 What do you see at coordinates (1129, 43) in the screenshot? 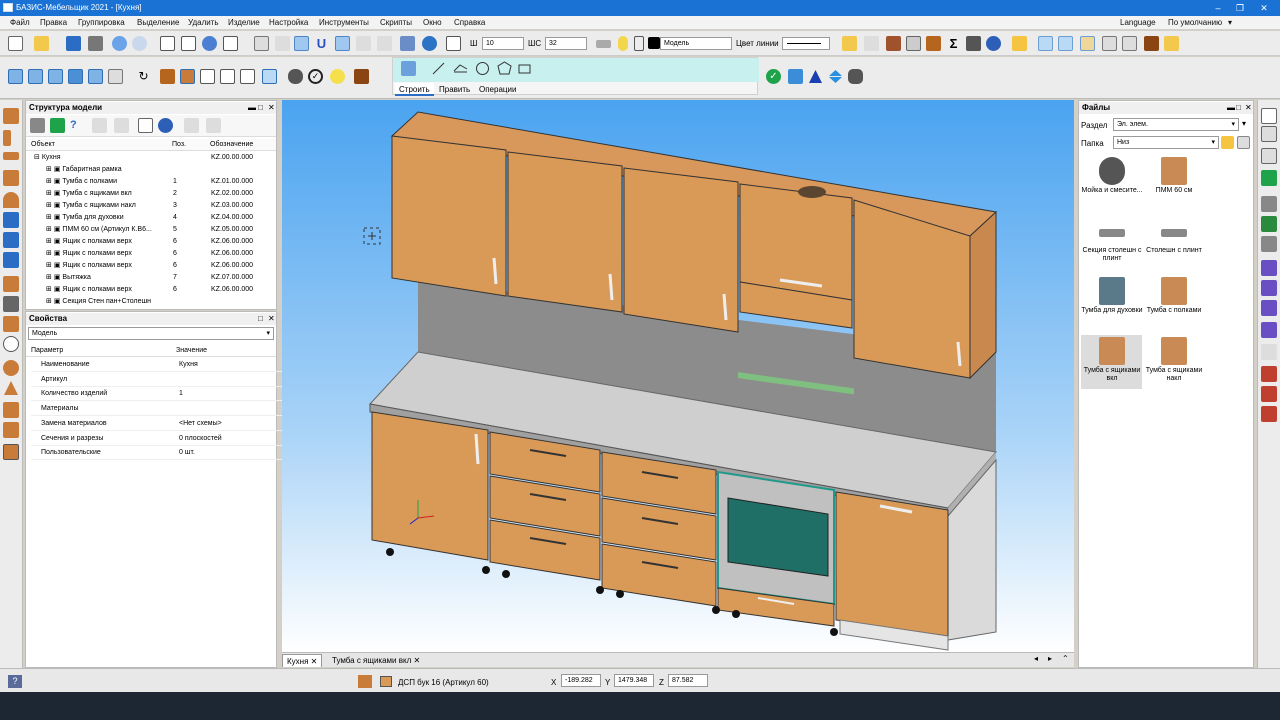
I see `view-mode-5-icon` at bounding box center [1129, 43].